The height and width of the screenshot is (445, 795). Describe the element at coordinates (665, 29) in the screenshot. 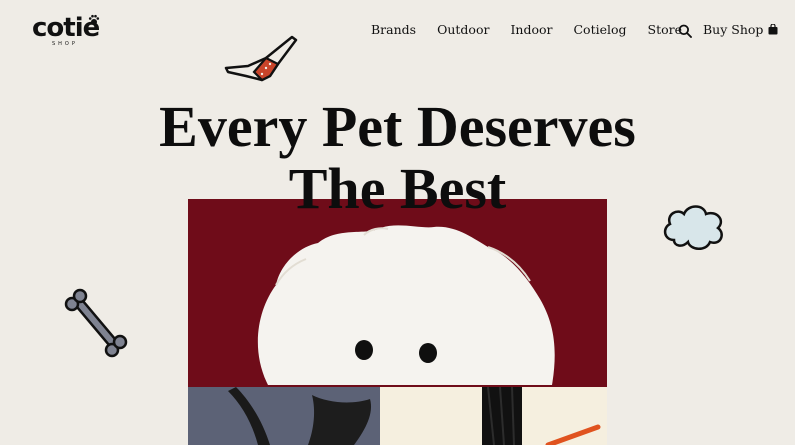

I see `nav-item-store: Store` at that location.